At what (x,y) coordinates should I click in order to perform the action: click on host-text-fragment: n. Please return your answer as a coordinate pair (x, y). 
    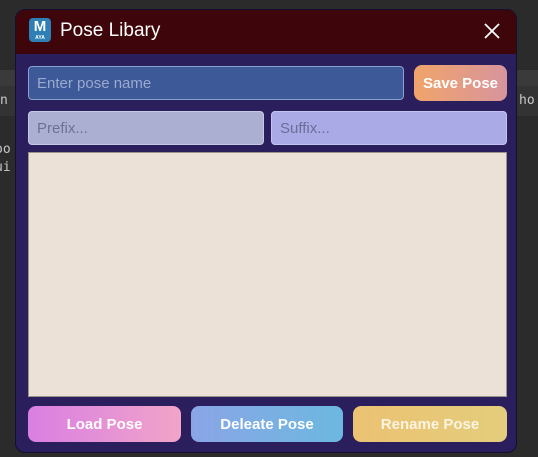
    Looking at the image, I should click on (4, 100).